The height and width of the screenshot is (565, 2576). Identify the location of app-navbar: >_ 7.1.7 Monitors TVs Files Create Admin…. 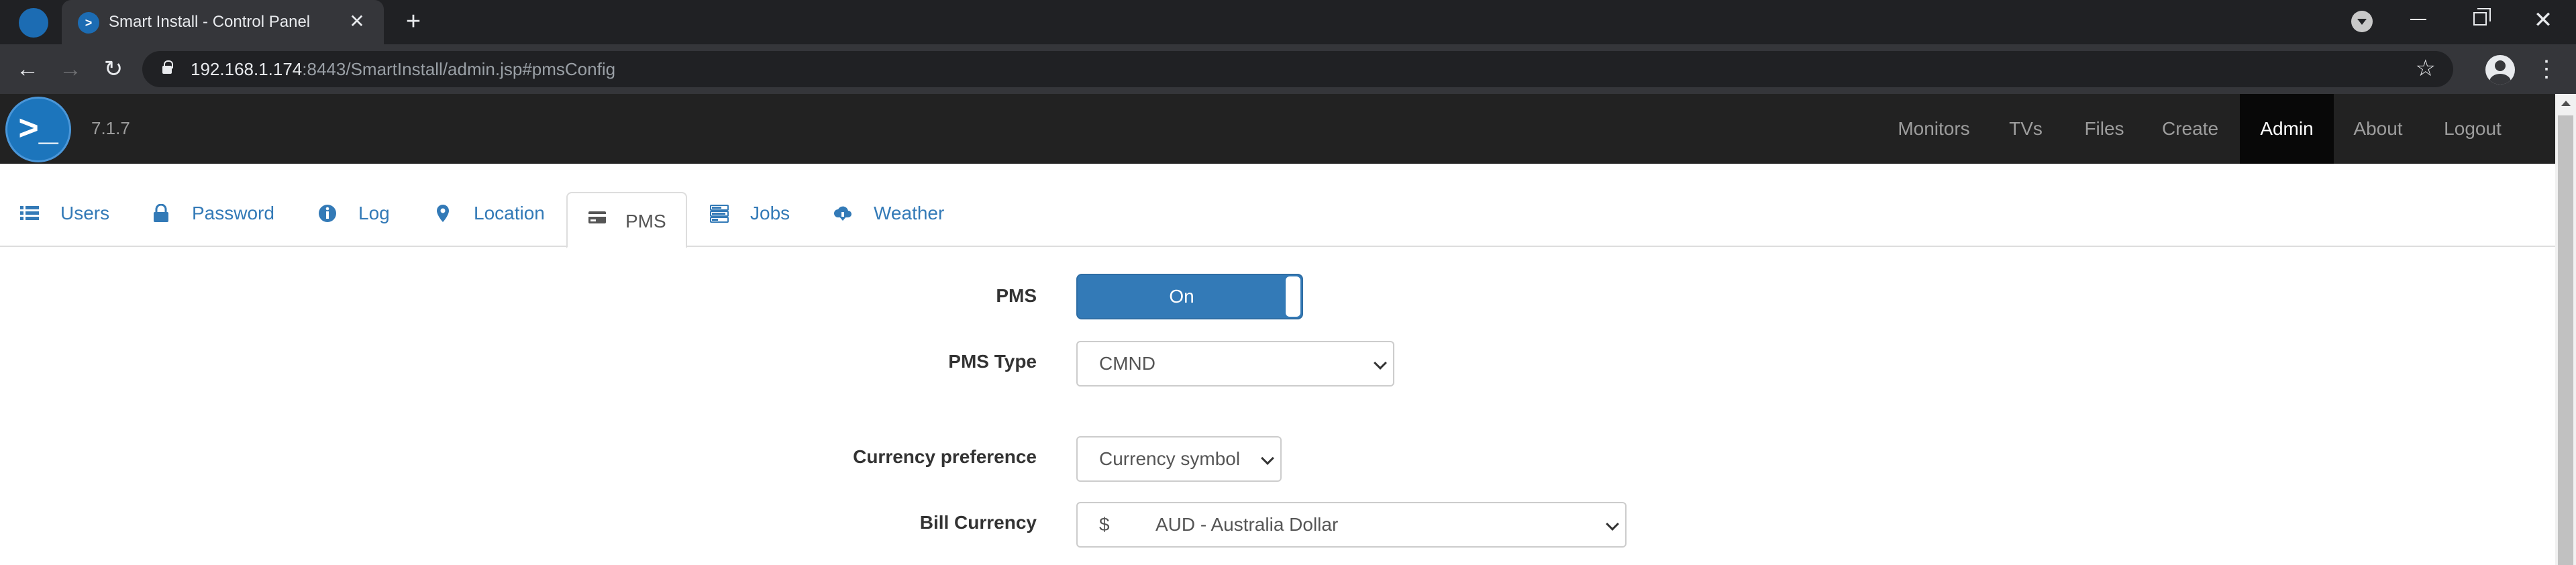
(1277, 129).